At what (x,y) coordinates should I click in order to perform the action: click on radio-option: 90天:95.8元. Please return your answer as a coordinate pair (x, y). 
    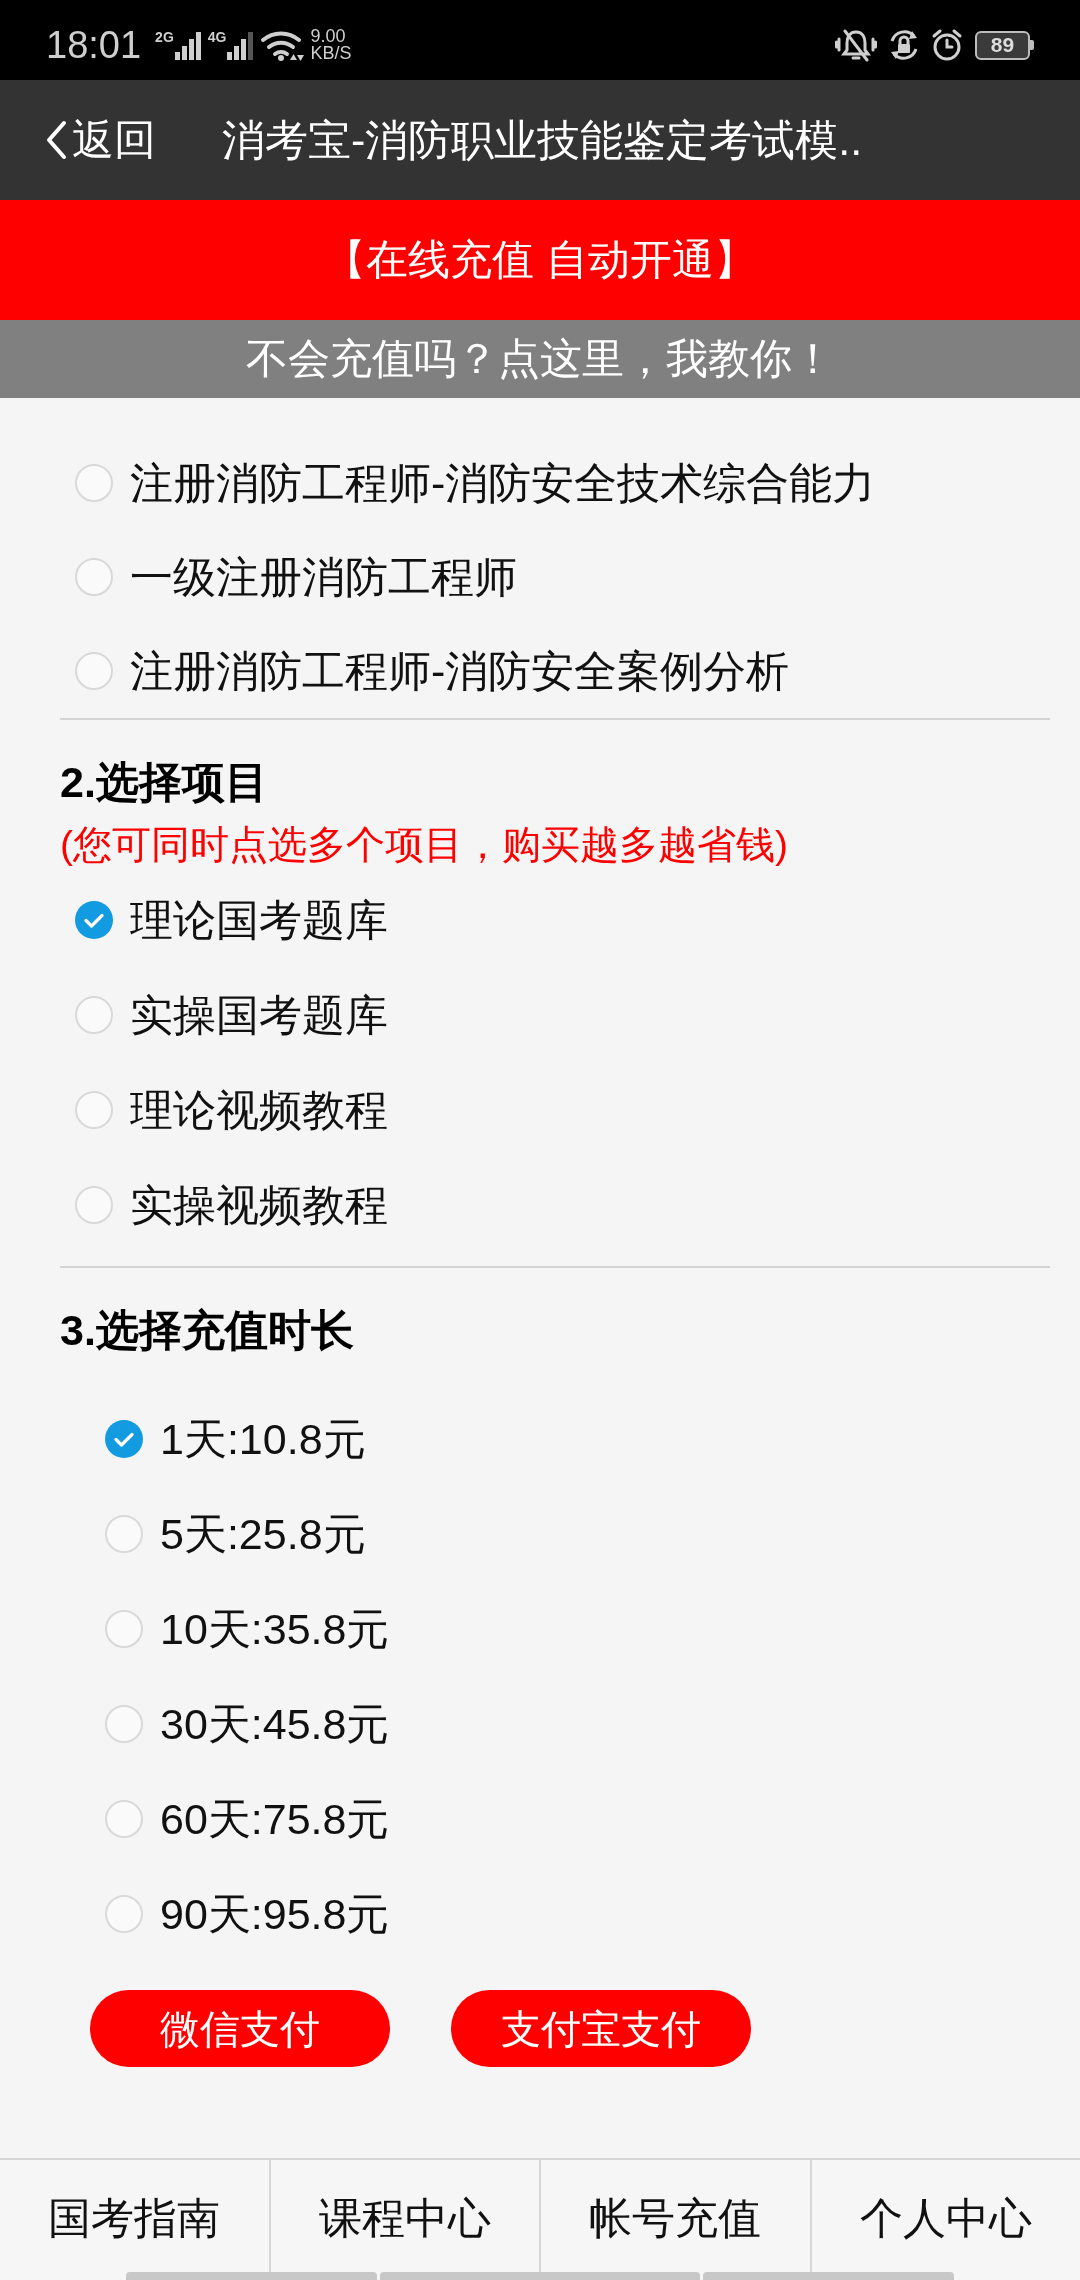
    Looking at the image, I should click on (247, 1913).